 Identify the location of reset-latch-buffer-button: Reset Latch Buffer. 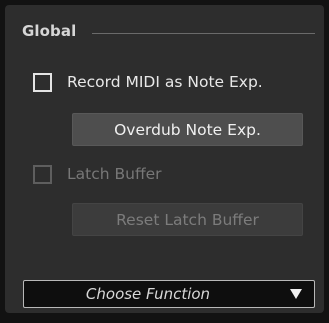
(187, 219).